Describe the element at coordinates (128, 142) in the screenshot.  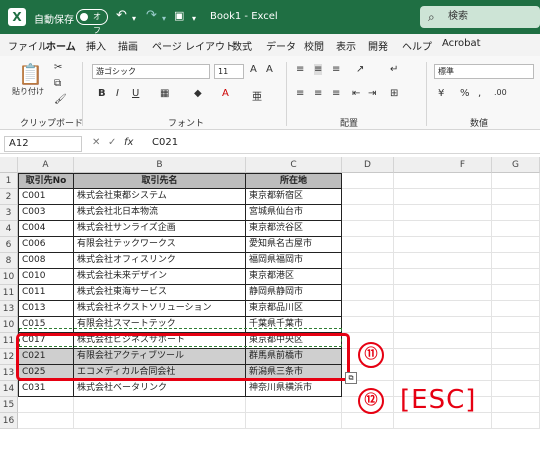
I see `insert-function-icon: fx` at that location.